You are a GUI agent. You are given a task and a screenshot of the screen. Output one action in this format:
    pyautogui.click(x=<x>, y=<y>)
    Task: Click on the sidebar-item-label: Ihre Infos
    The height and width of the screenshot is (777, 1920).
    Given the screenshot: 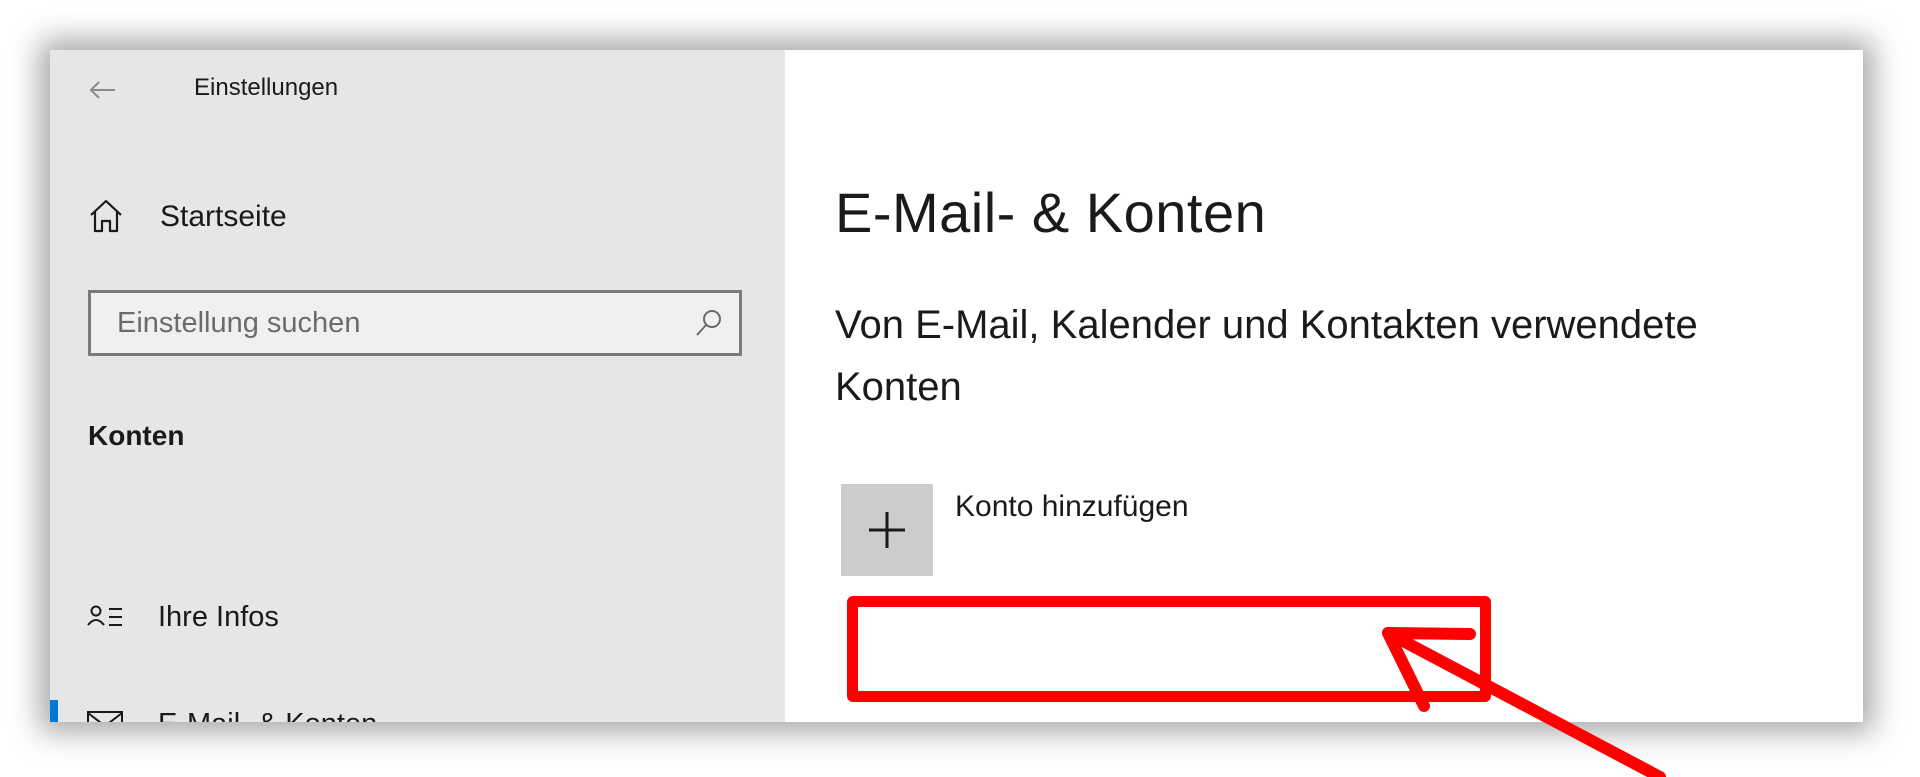 What is the action you would take?
    pyautogui.click(x=218, y=617)
    